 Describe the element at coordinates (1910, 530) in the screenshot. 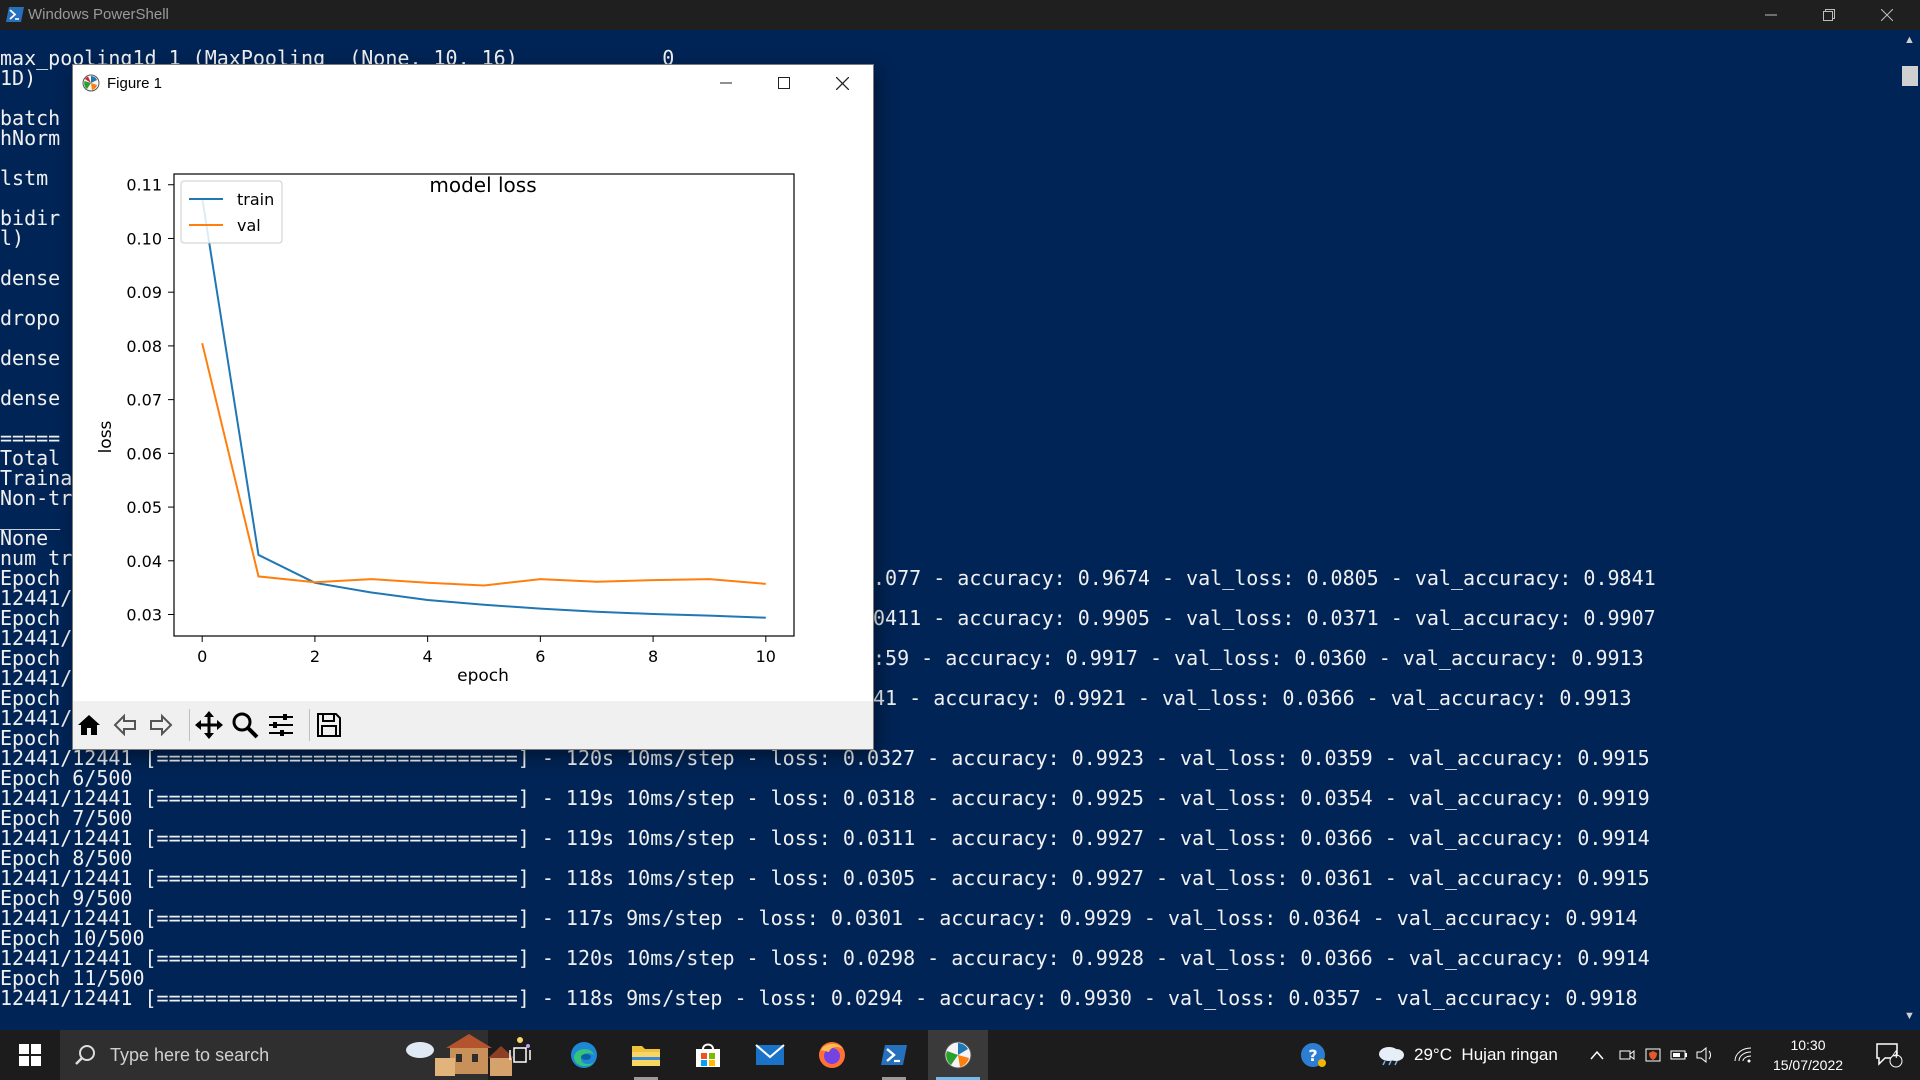

I see `vertical-scrollbar` at that location.